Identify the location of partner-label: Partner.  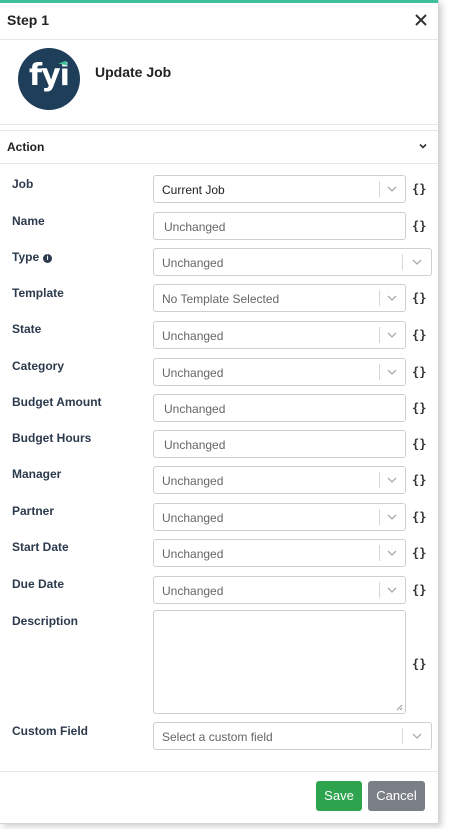
(33, 511).